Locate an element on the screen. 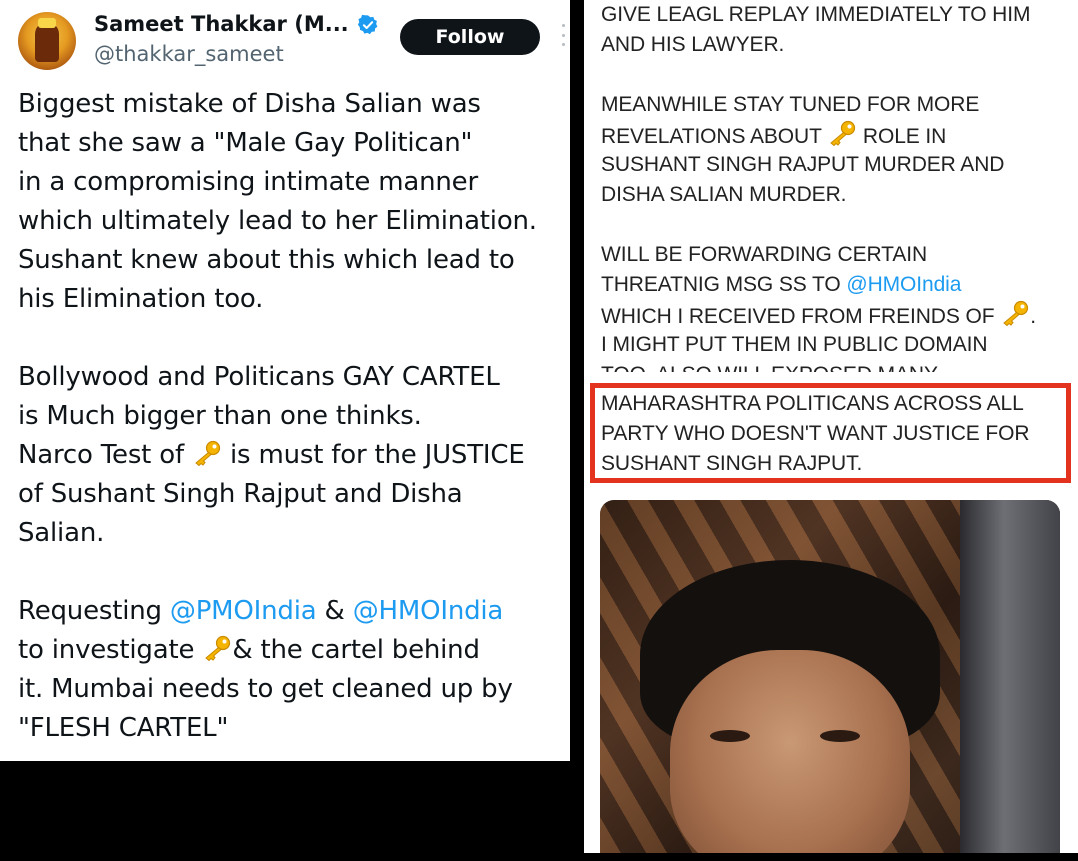 This screenshot has height=861, width=1078. user-handle: @thakkar_sameet is located at coordinates (189, 54).